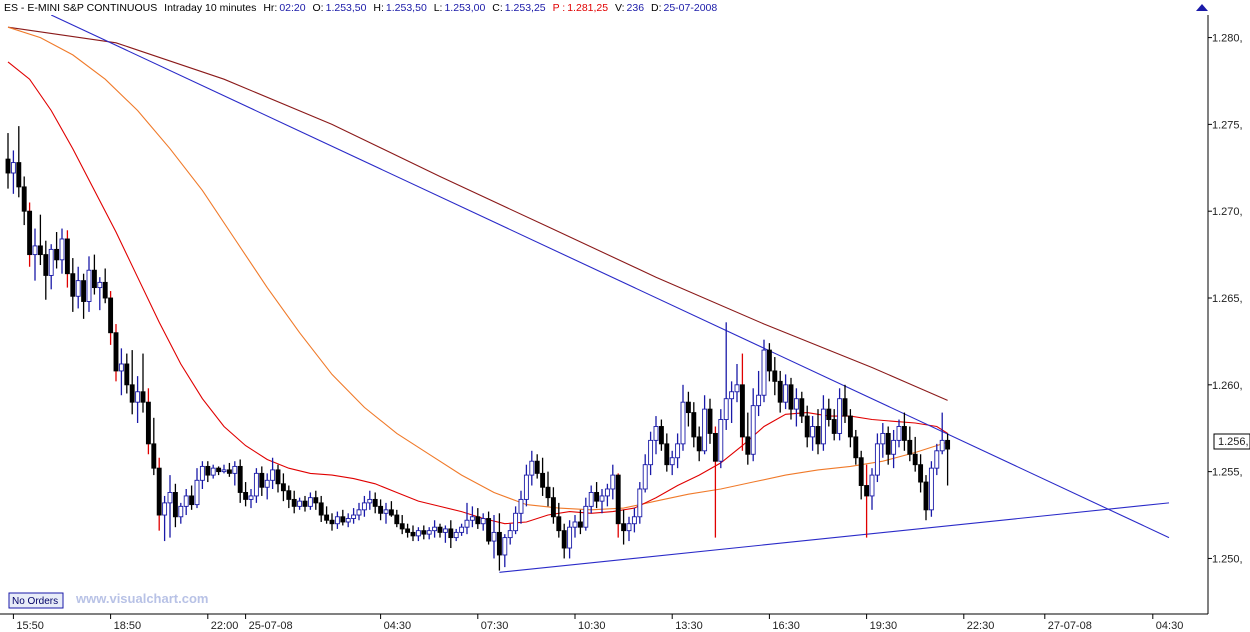 The image size is (1250, 632). What do you see at coordinates (30, 626) in the screenshot?
I see `x-tick-label: 15:50` at bounding box center [30, 626].